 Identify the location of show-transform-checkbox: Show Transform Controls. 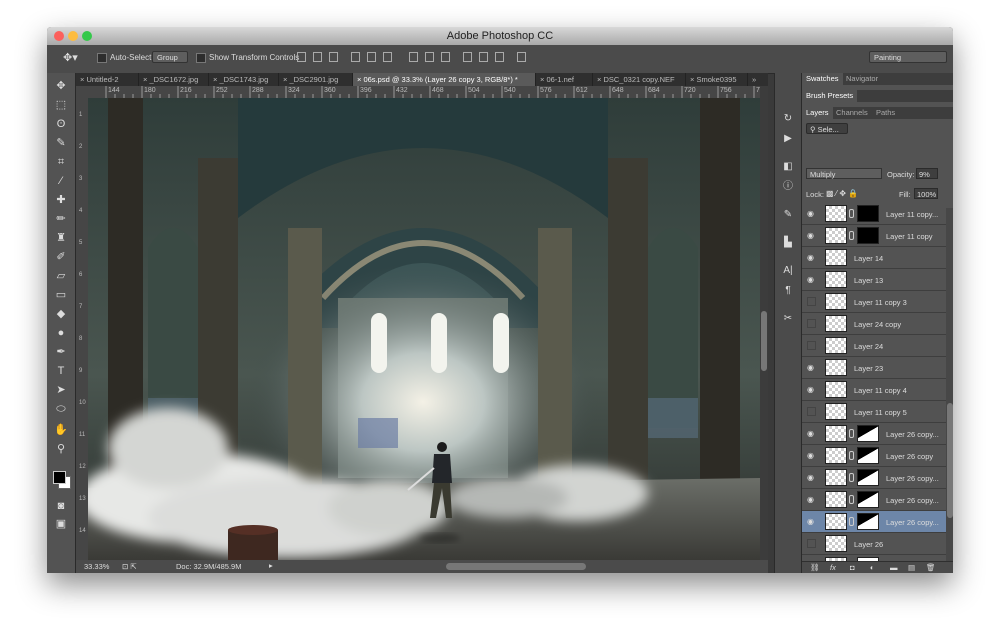
(247, 58).